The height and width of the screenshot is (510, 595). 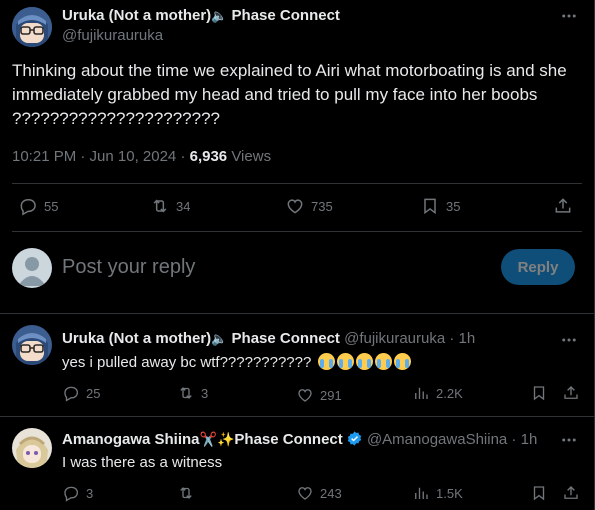 What do you see at coordinates (38, 206) in the screenshot?
I see `reply-action: 55` at bounding box center [38, 206].